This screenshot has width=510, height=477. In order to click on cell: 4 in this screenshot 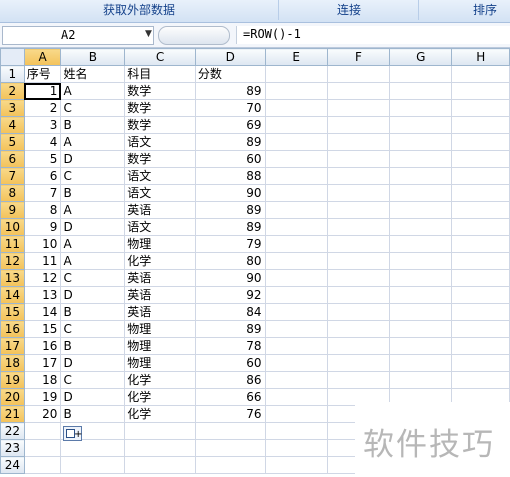, I will do `click(42, 142)`.